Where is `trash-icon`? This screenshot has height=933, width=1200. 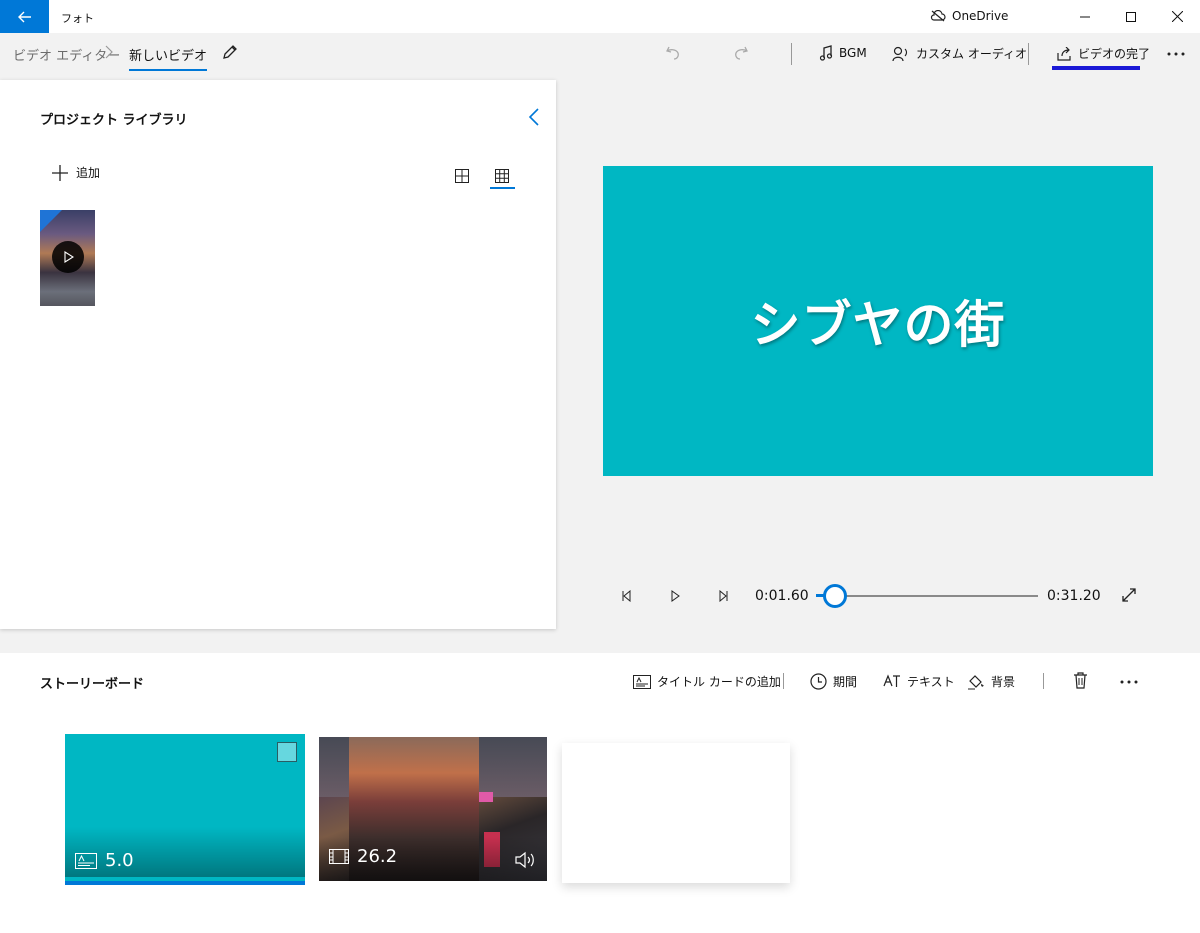 trash-icon is located at coordinates (1080, 680).